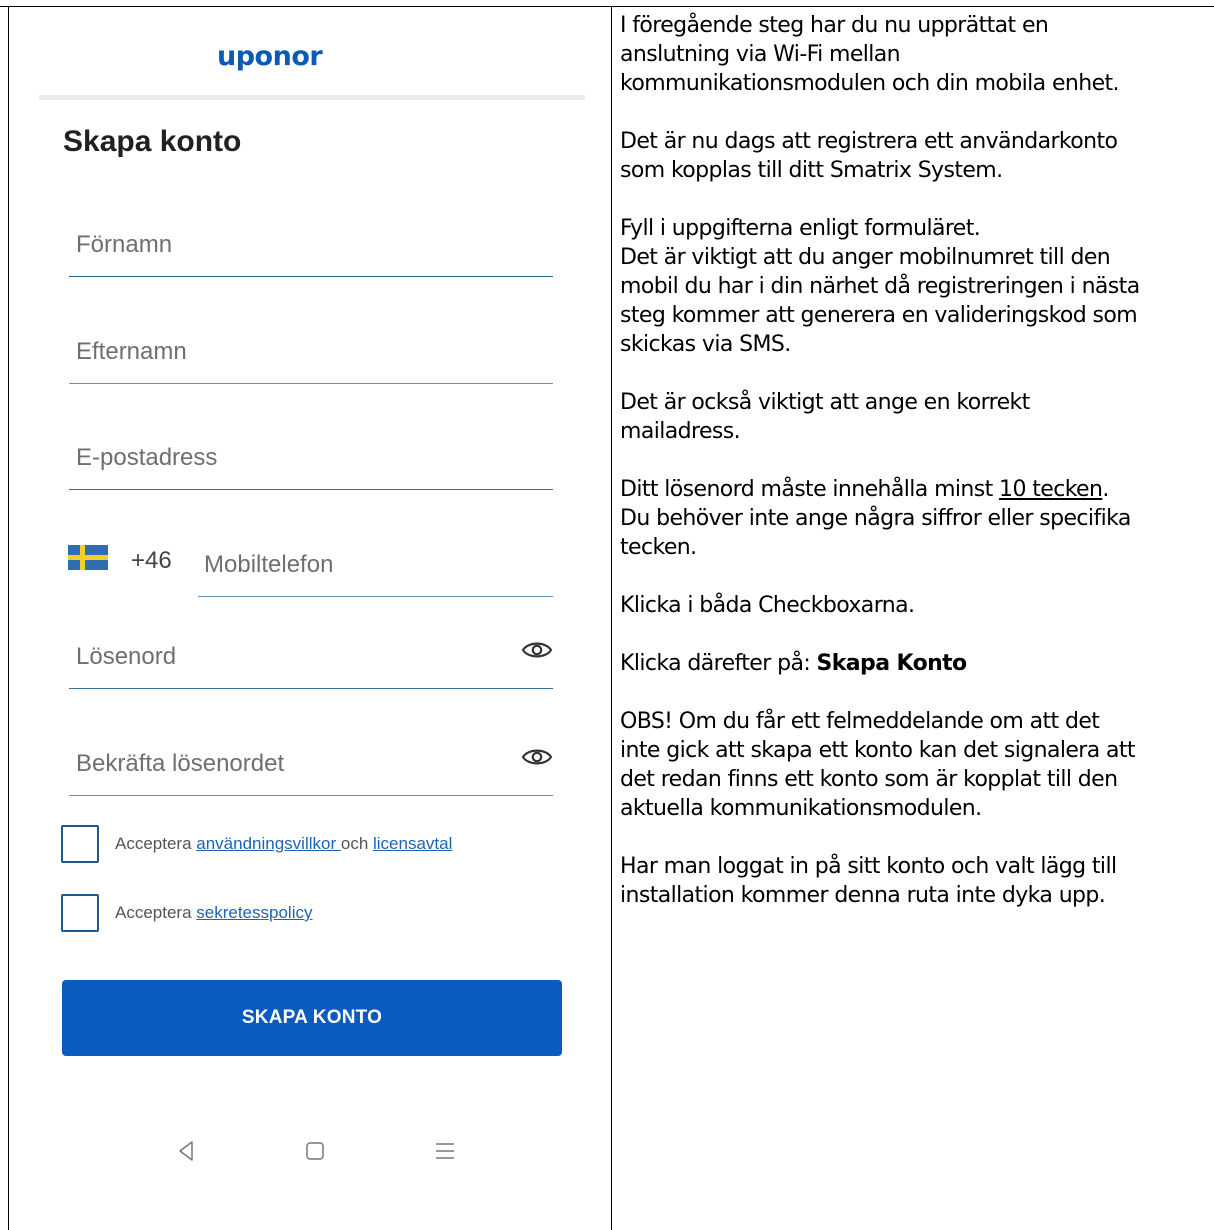 The height and width of the screenshot is (1230, 1214). What do you see at coordinates (718, 663) in the screenshot?
I see `click-prefix: Klicka därefter på:` at bounding box center [718, 663].